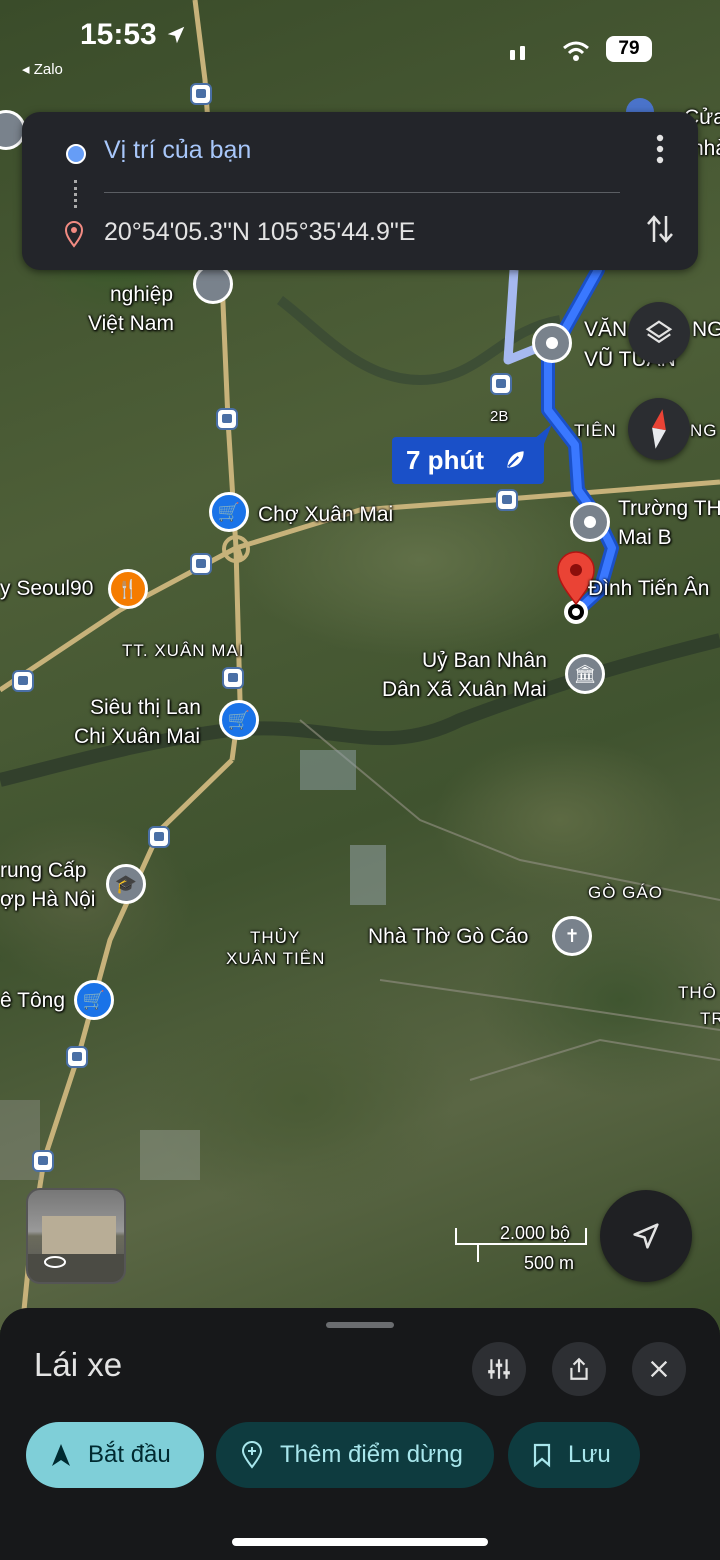  Describe the element at coordinates (129, 1454) in the screenshot. I see `start-label: Bắt đầu` at that location.